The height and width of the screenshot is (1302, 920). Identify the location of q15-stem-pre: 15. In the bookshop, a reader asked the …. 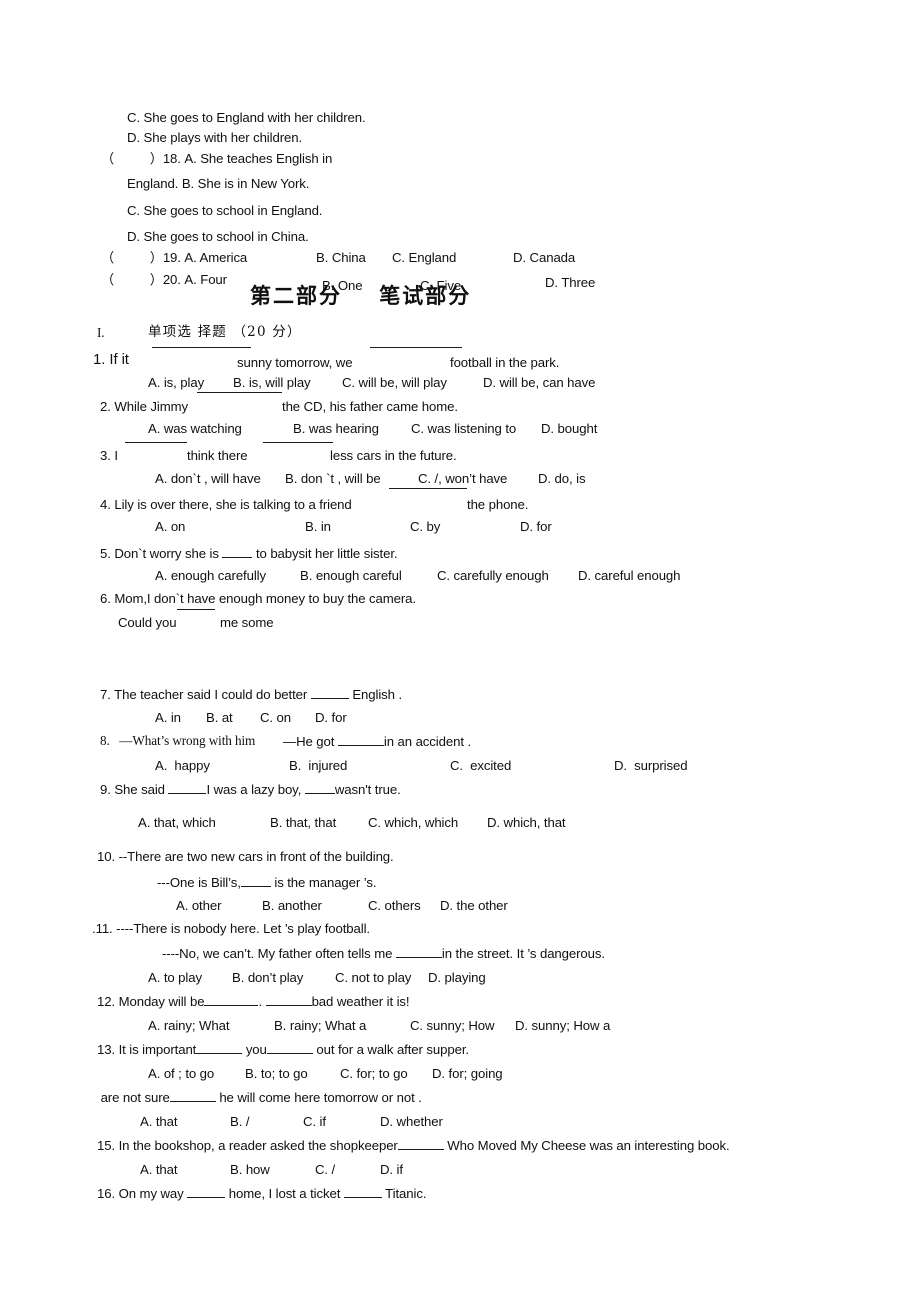
(247, 1145).